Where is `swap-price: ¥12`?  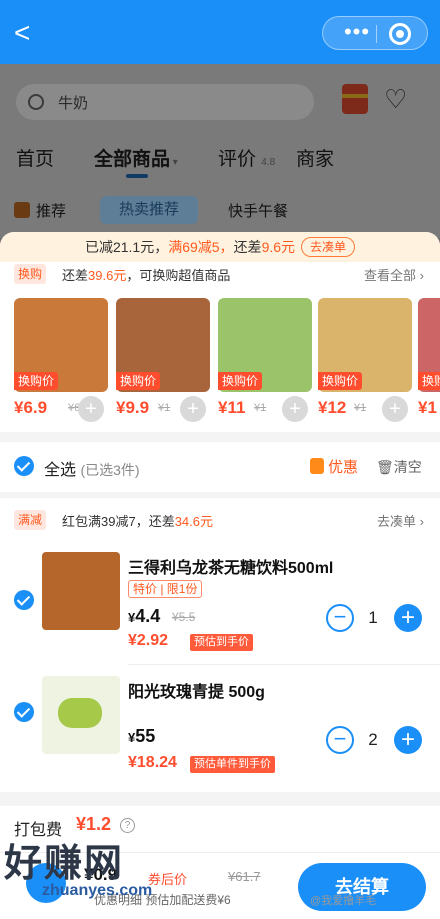
swap-price: ¥12 is located at coordinates (332, 407).